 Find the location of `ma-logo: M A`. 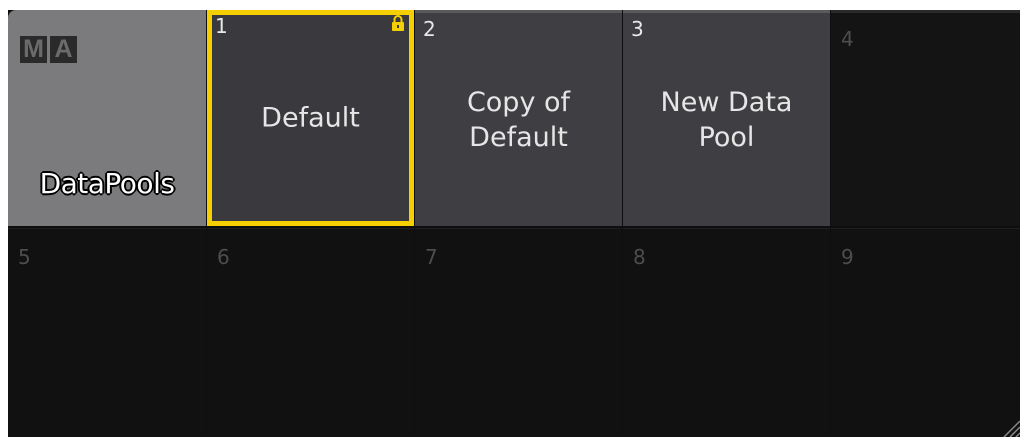

ma-logo: M A is located at coordinates (48, 49).